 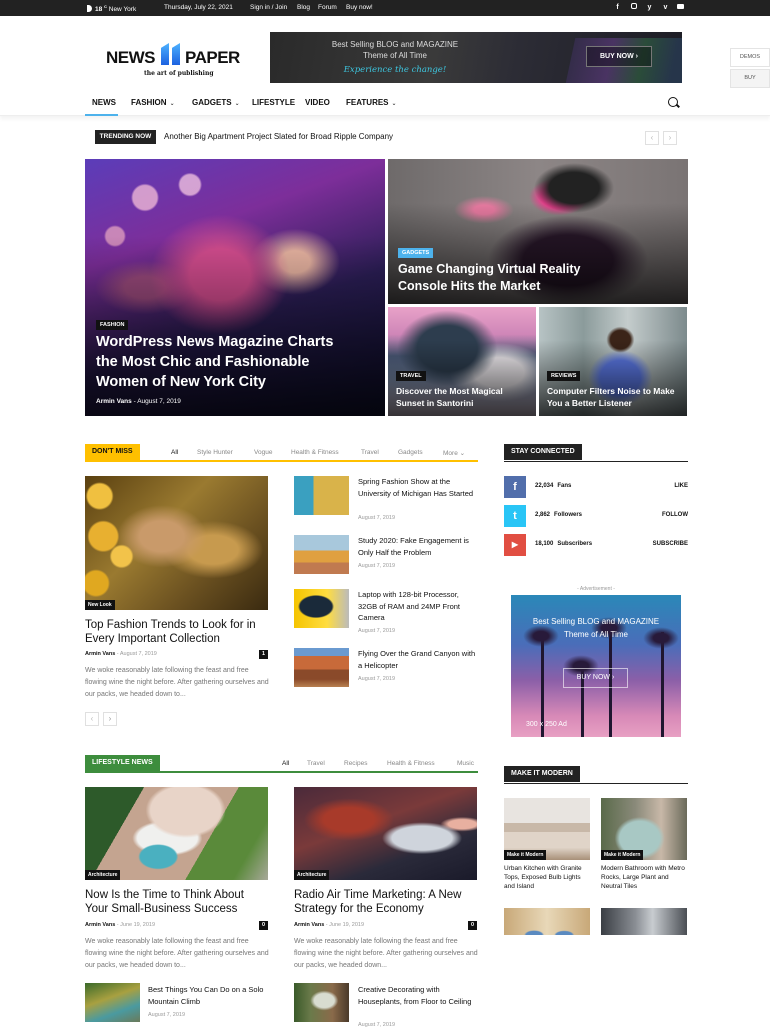 What do you see at coordinates (111, 8) in the screenshot?
I see `weather-widget: 18 C New York` at bounding box center [111, 8].